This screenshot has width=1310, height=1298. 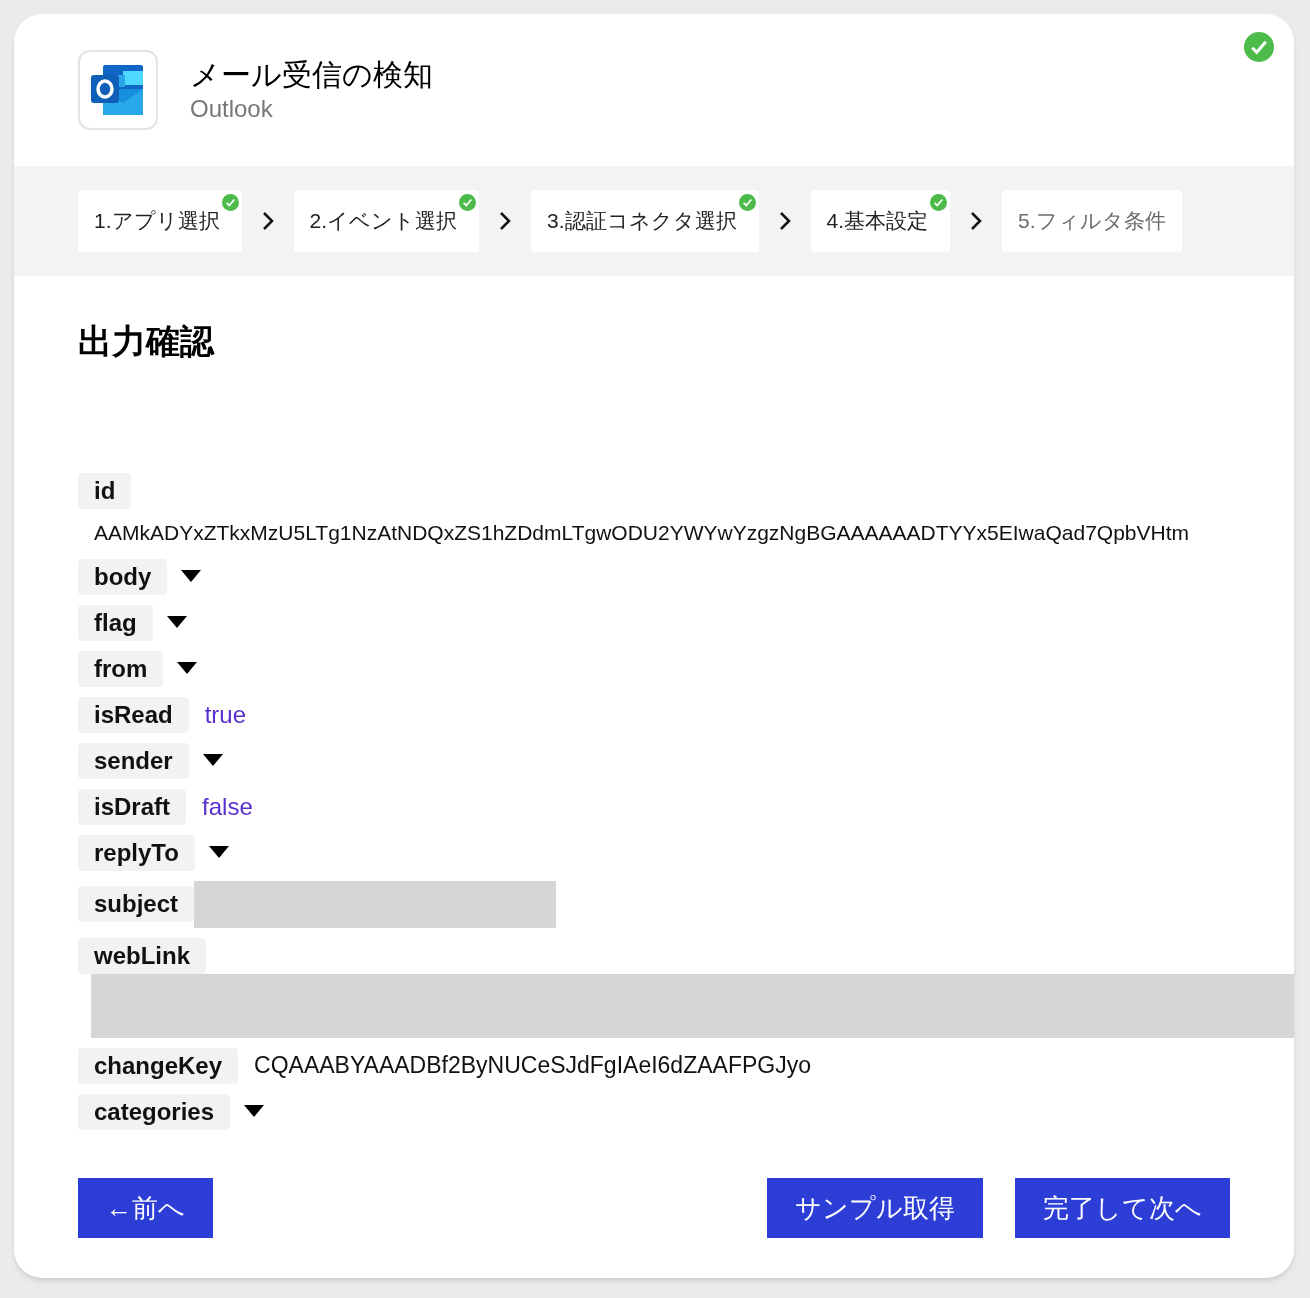 I want to click on field-key: webLink, so click(x=142, y=955).